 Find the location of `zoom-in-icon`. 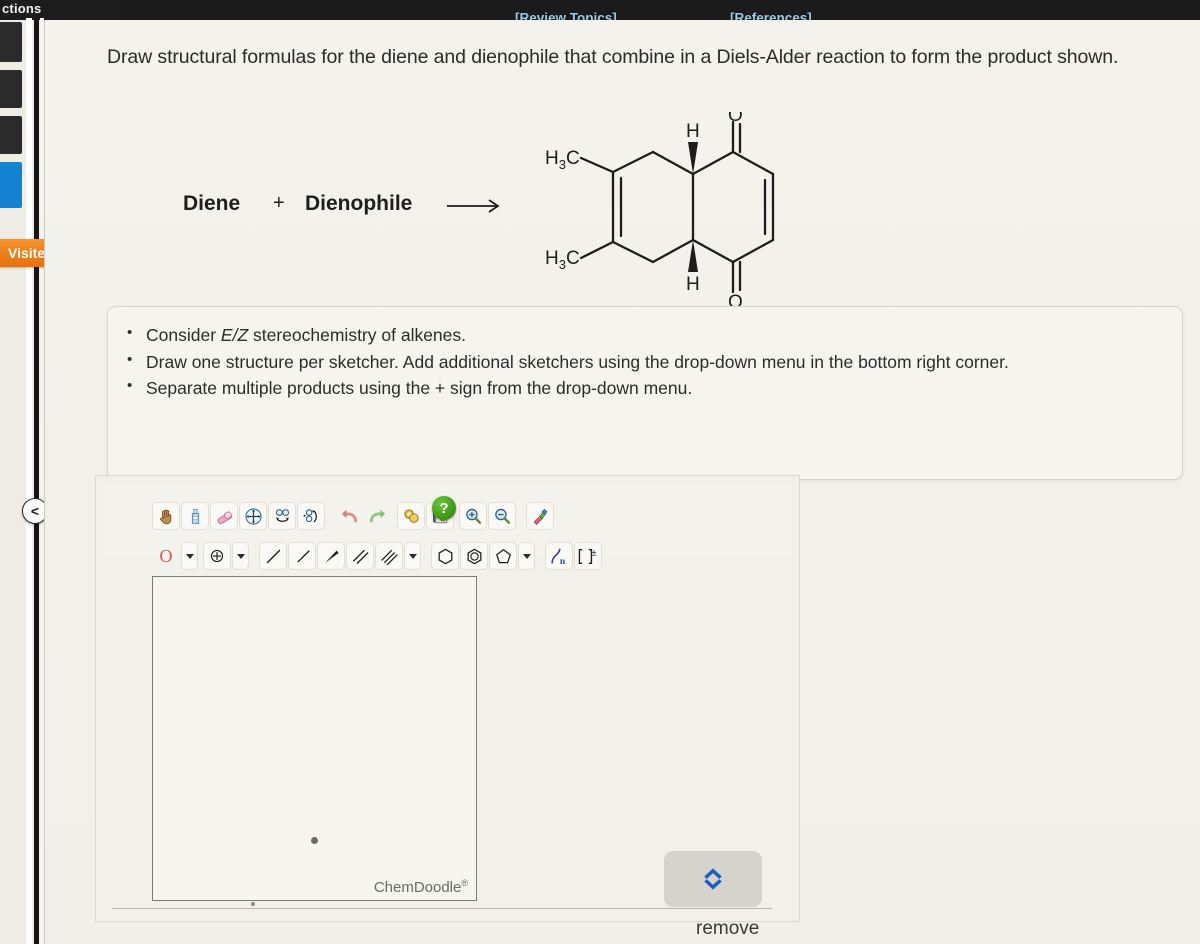

zoom-in-icon is located at coordinates (473, 516).